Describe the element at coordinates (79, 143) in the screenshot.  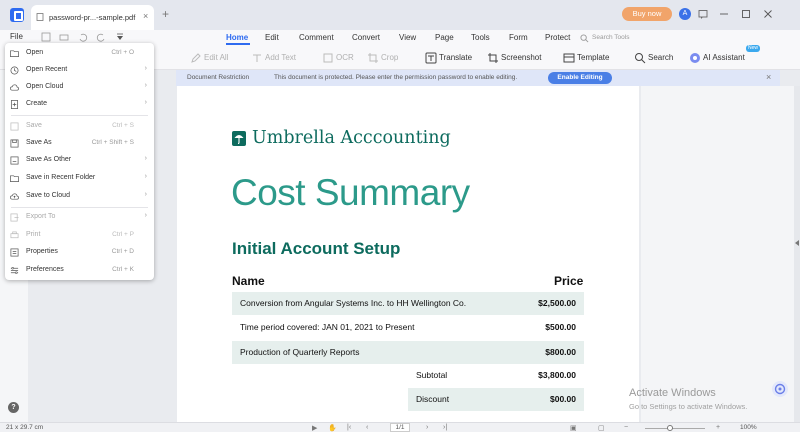
I see `menu-item-save-as: Save As Ctrl + Shift + S` at that location.